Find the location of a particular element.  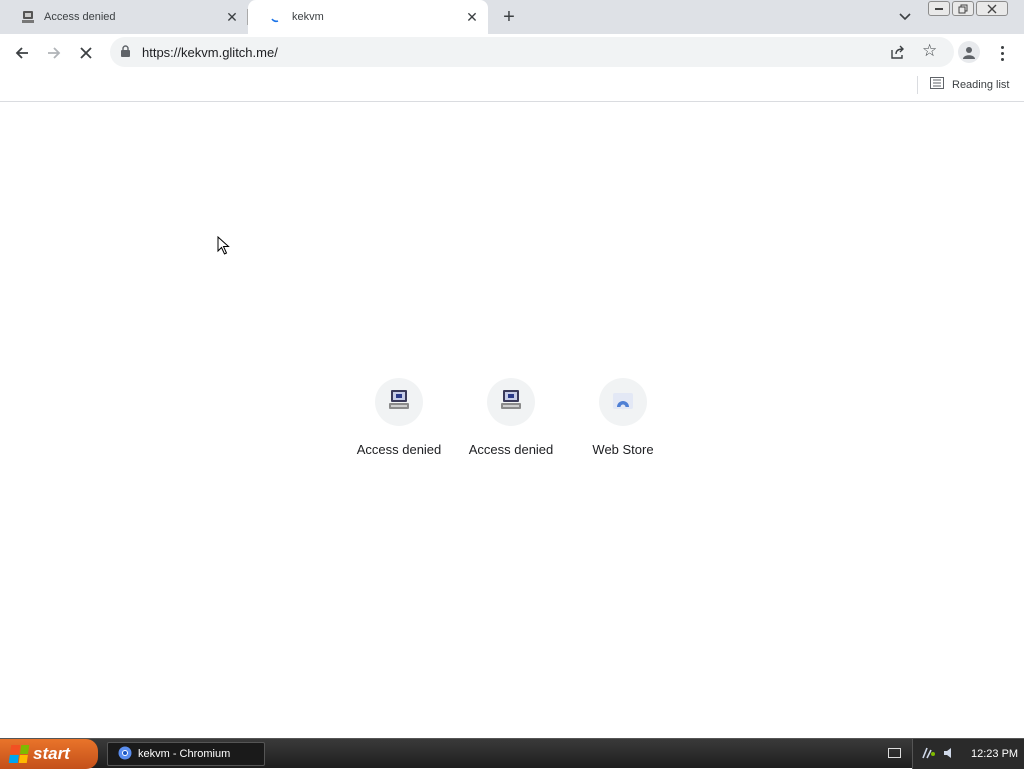

reading-list-button: Reading list is located at coordinates (969, 84).